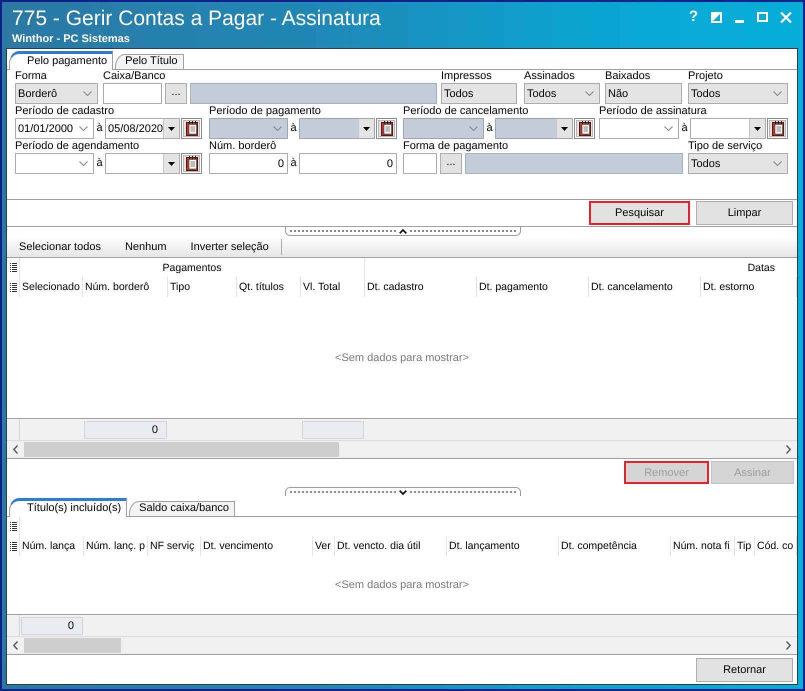 The image size is (805, 691). Describe the element at coordinates (503, 546) in the screenshot. I see `column-header: Dt. lançamento` at that location.